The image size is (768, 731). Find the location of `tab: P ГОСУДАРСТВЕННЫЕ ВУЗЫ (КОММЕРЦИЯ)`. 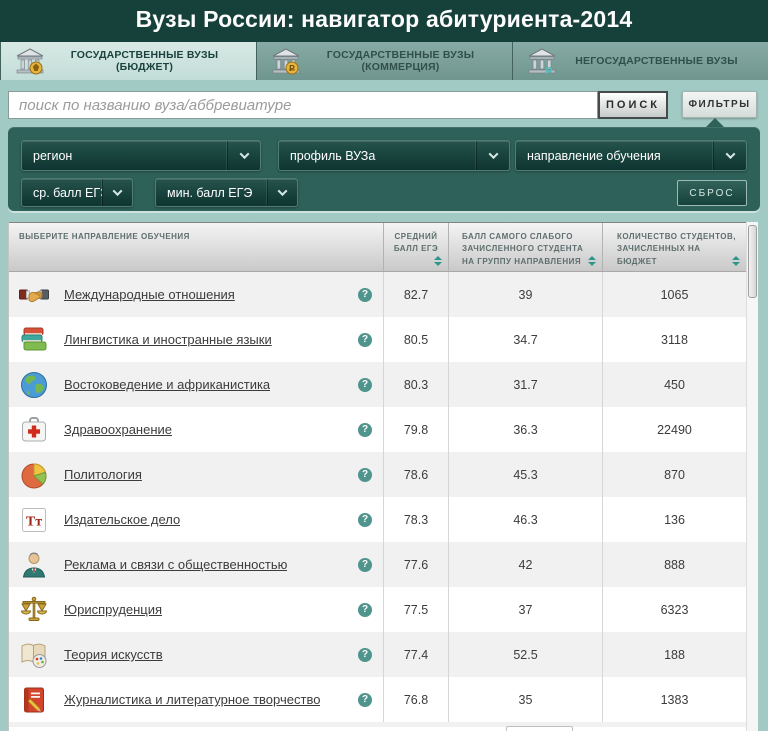

tab: P ГОСУДАРСТВЕННЫЕ ВУЗЫ (КОММЕРЦИЯ) is located at coordinates (384, 61).